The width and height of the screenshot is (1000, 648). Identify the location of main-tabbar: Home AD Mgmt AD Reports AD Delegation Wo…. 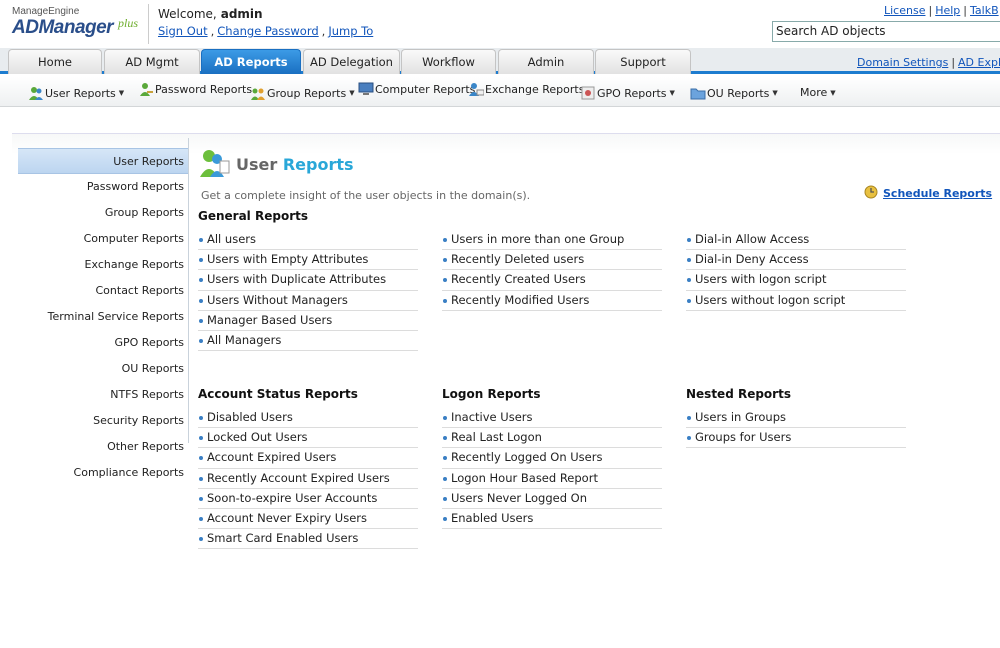
(500, 61).